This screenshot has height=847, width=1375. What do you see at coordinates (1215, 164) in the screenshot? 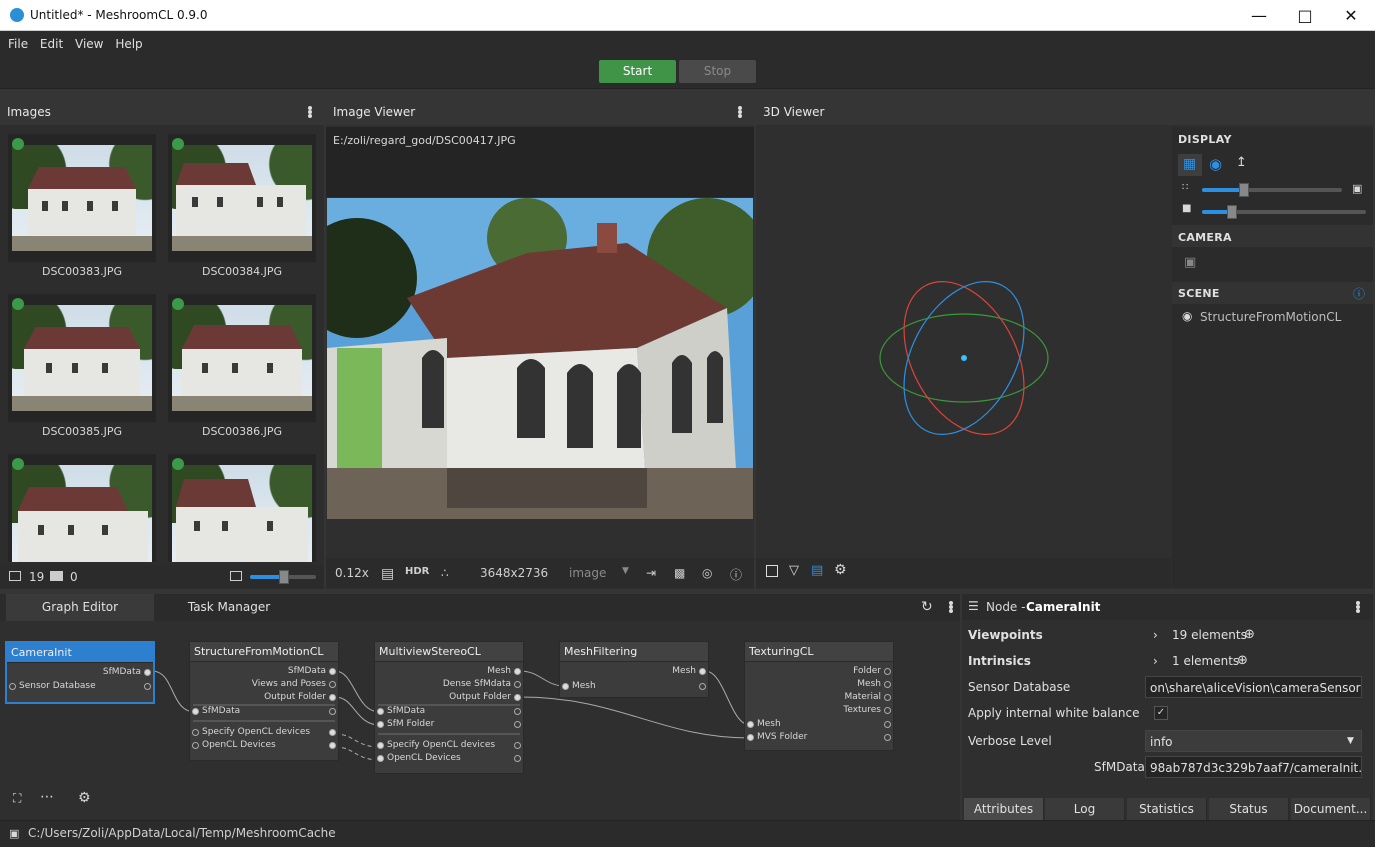
I see `locator-icon: ◉` at bounding box center [1215, 164].